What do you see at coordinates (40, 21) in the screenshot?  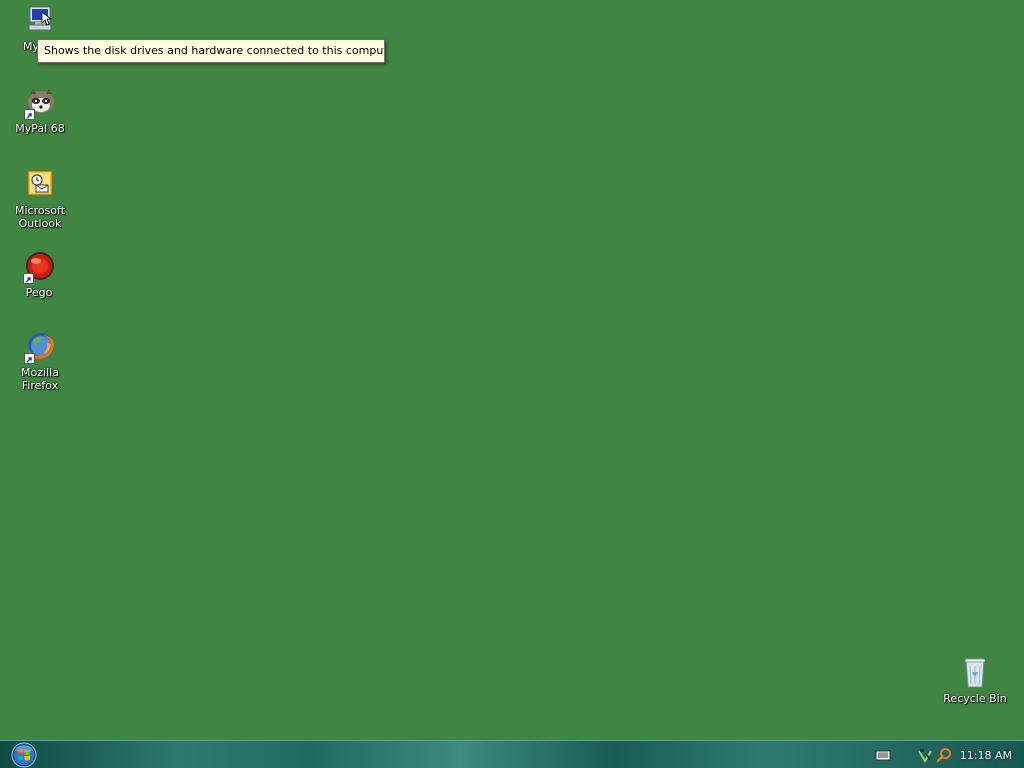 I see `computer-icon` at bounding box center [40, 21].